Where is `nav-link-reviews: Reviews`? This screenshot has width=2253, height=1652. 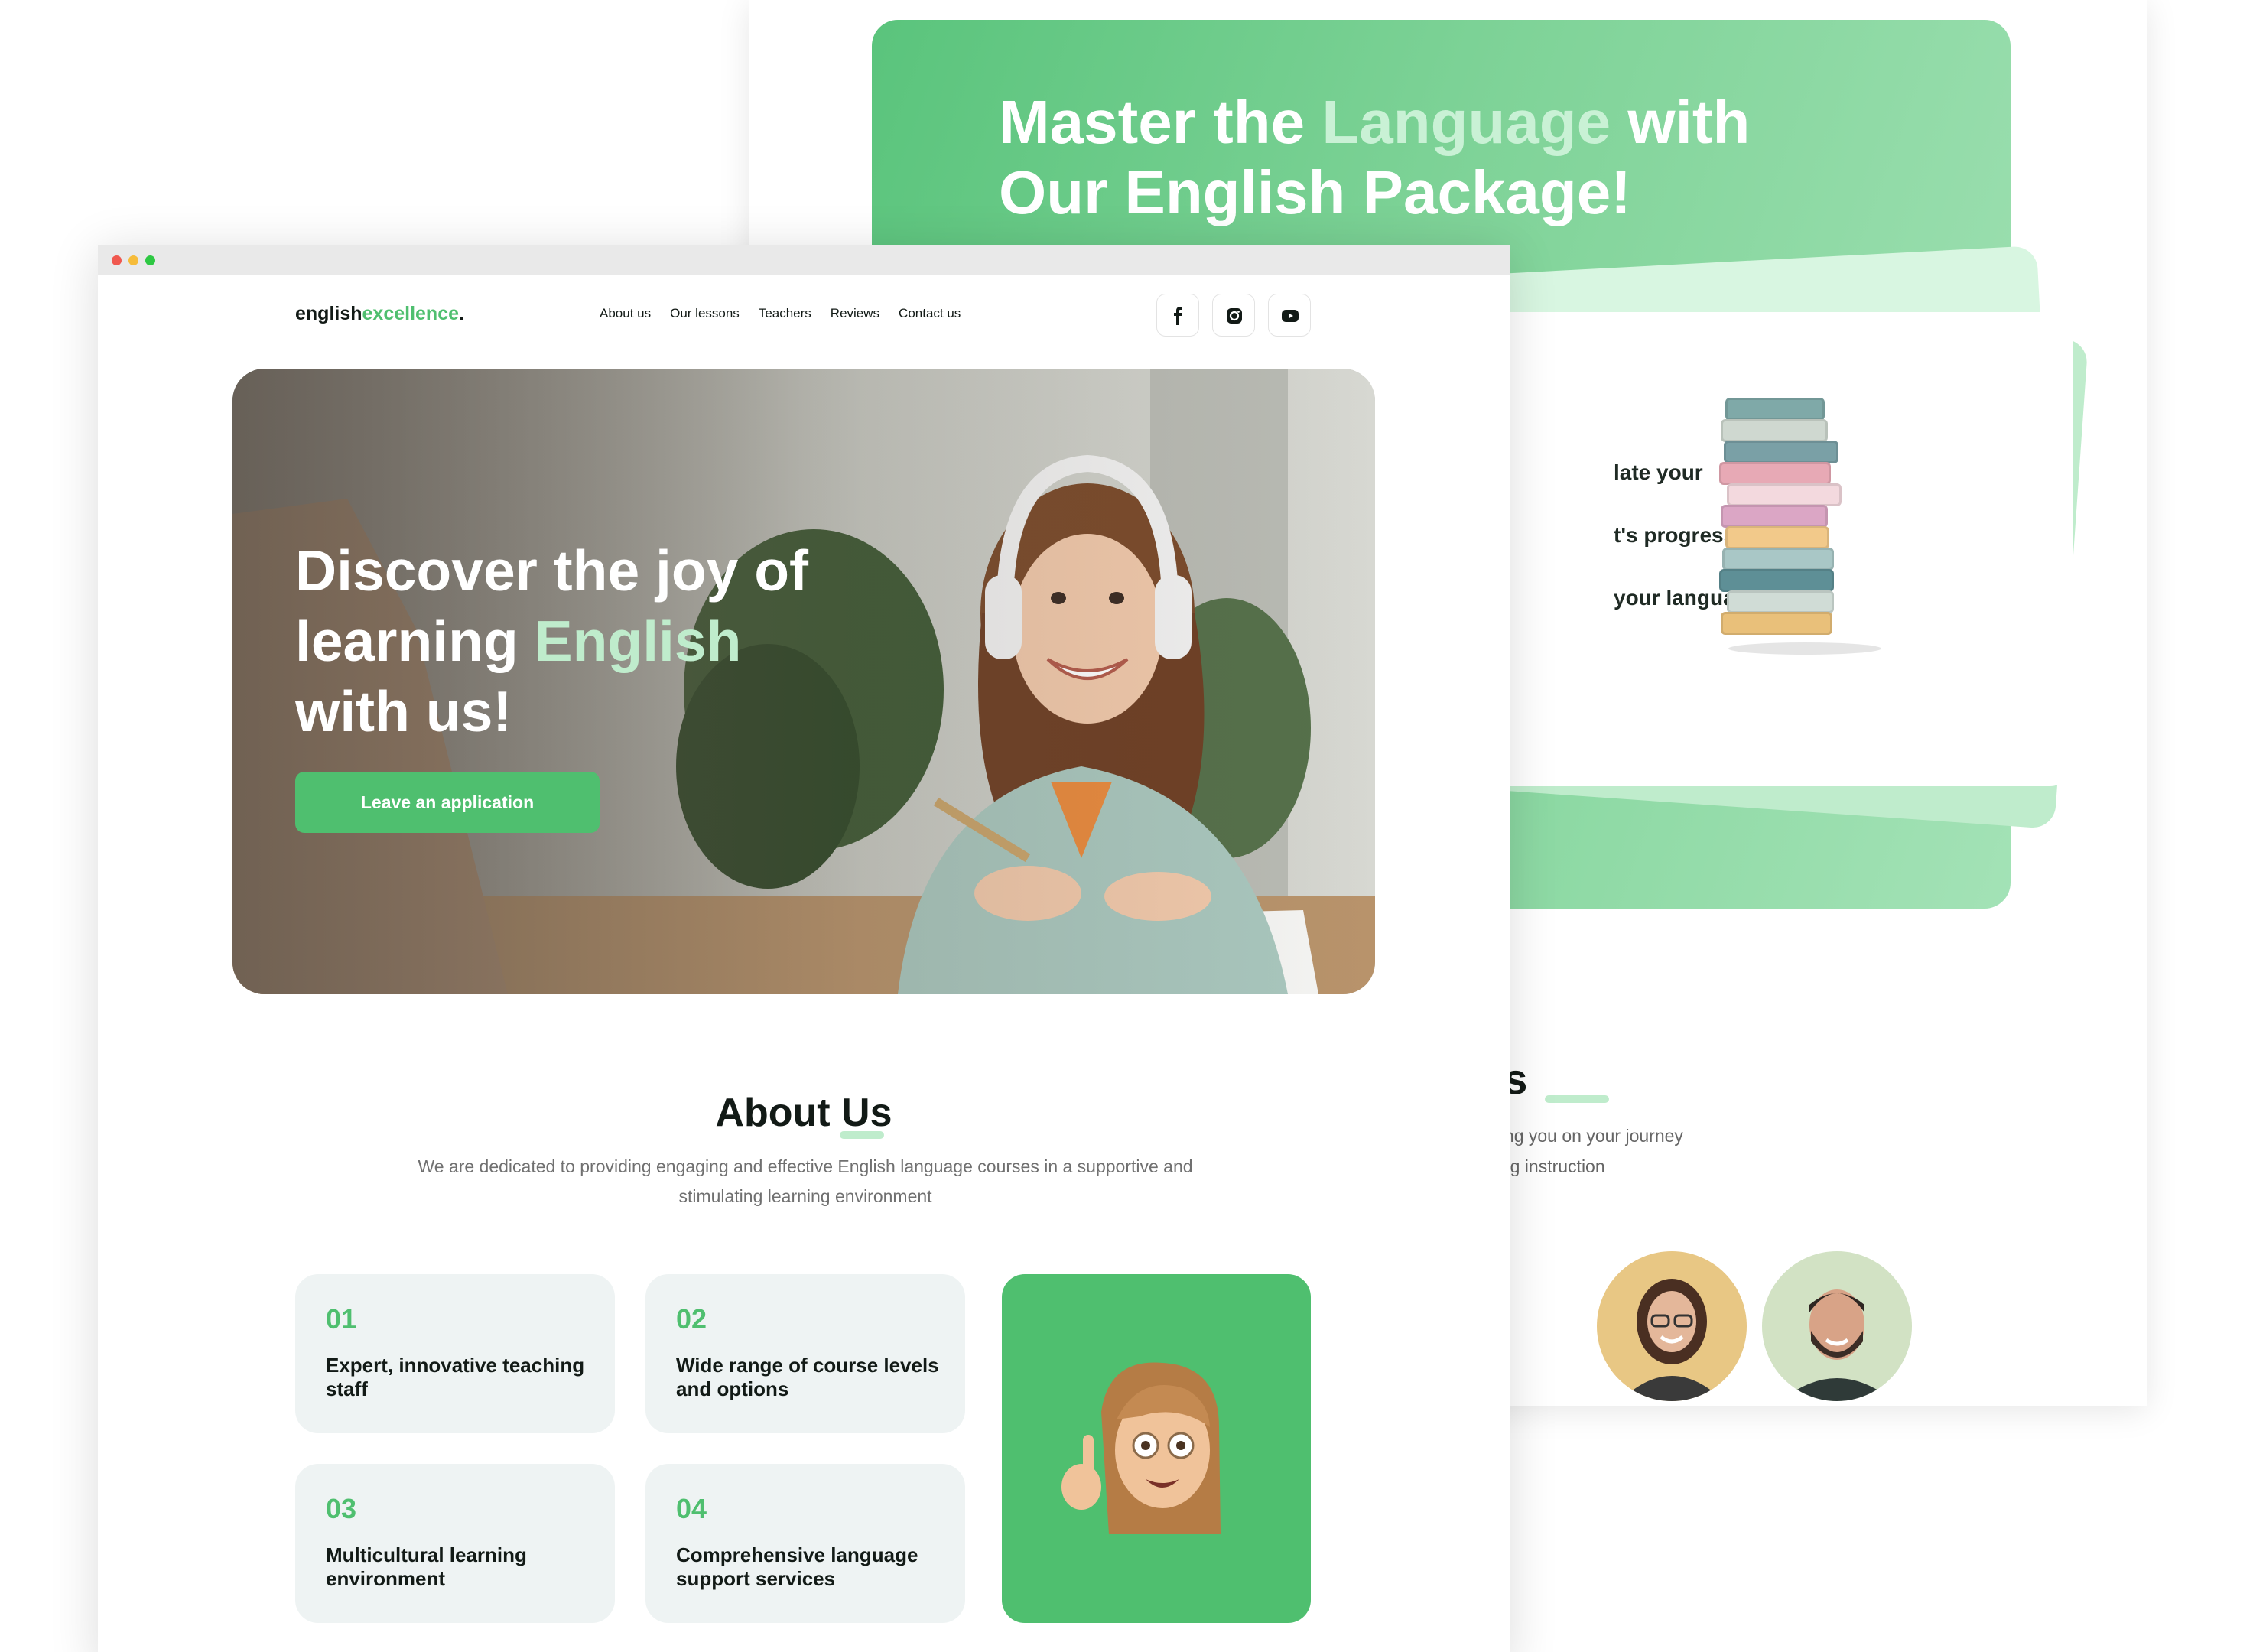 nav-link-reviews: Reviews is located at coordinates (855, 313).